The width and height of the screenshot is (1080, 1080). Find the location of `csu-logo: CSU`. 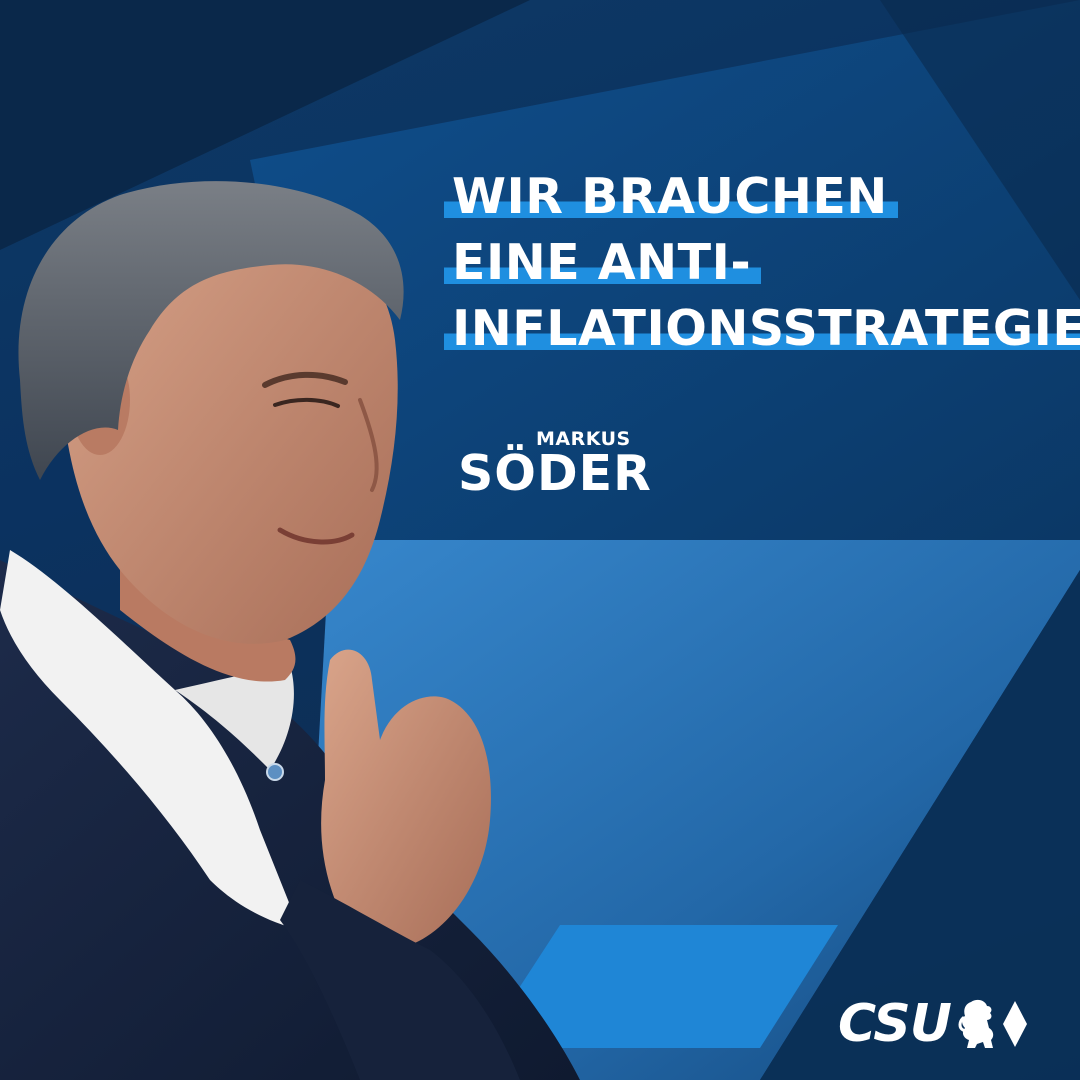

csu-logo: CSU is located at coordinates (932, 1024).